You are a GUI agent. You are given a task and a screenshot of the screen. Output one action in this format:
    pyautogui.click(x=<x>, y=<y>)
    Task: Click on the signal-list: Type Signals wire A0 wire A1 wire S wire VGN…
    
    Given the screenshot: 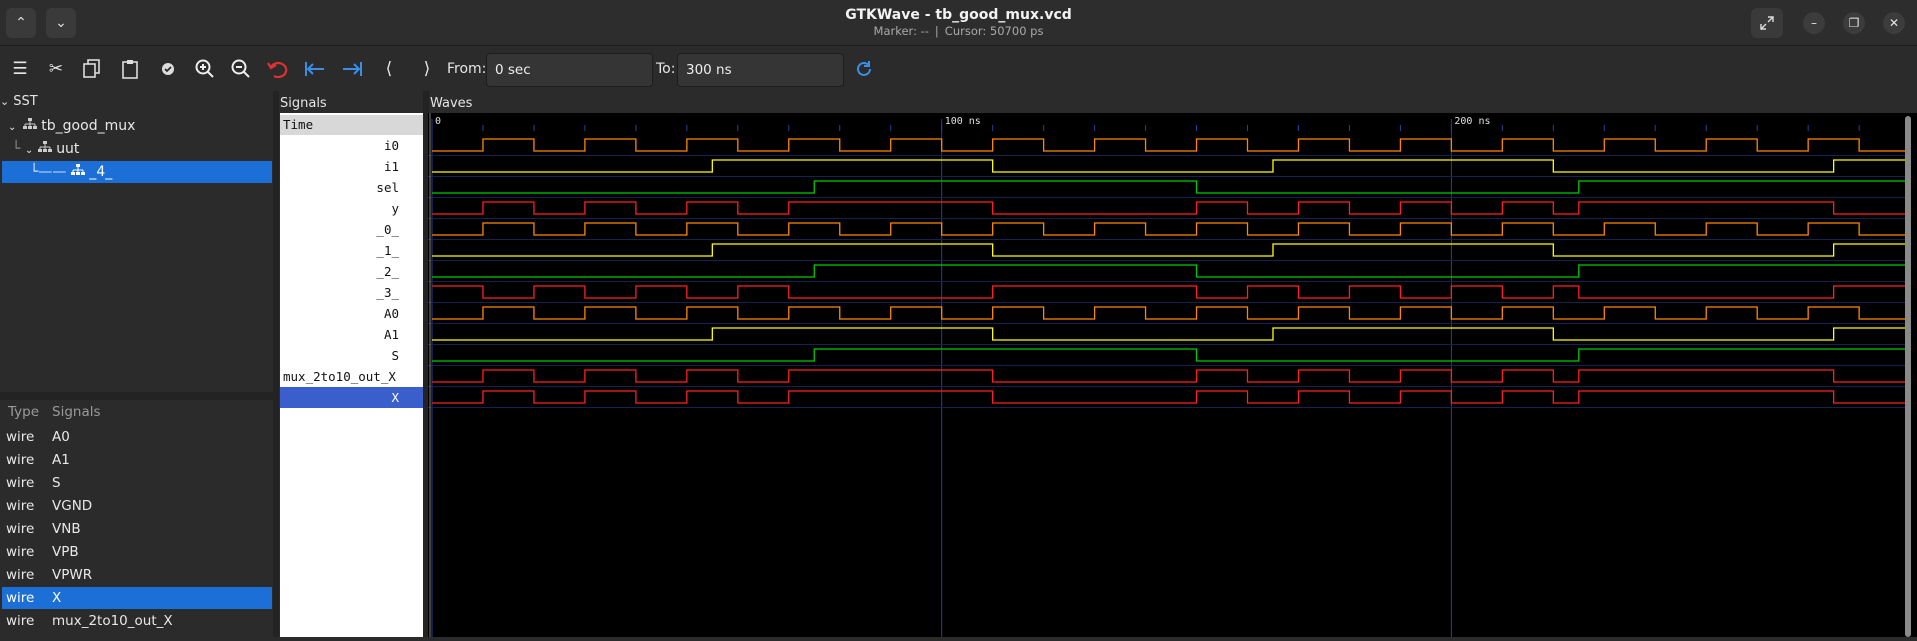 What is the action you would take?
    pyautogui.click(x=136, y=518)
    